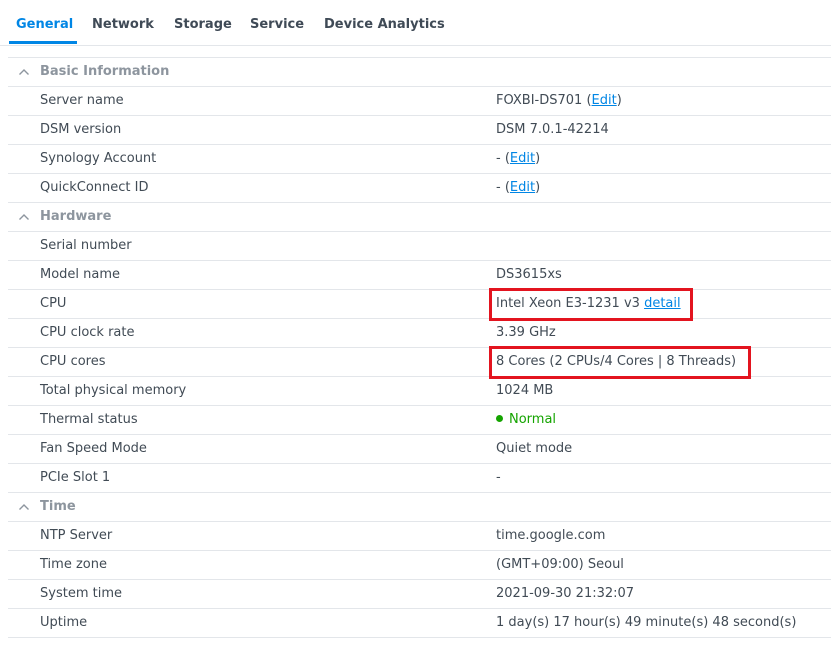  Describe the element at coordinates (94, 187) in the screenshot. I see `row-label: QuickConnect ID` at that location.